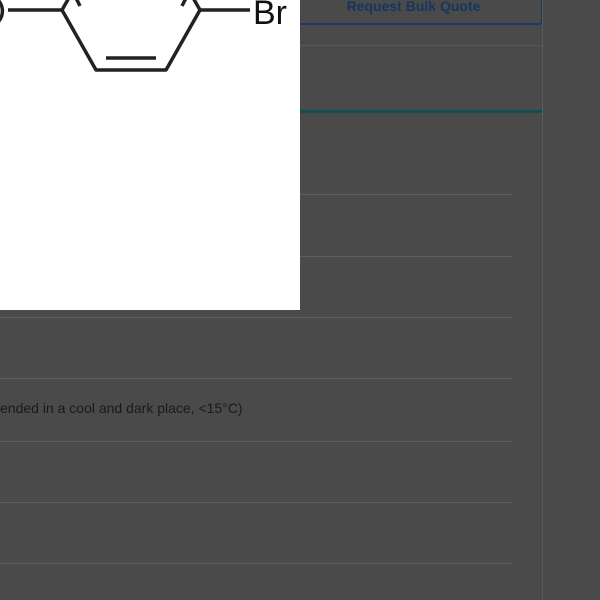 The image size is (600, 600). Describe the element at coordinates (421, 45) in the screenshot. I see `section-divider` at that location.